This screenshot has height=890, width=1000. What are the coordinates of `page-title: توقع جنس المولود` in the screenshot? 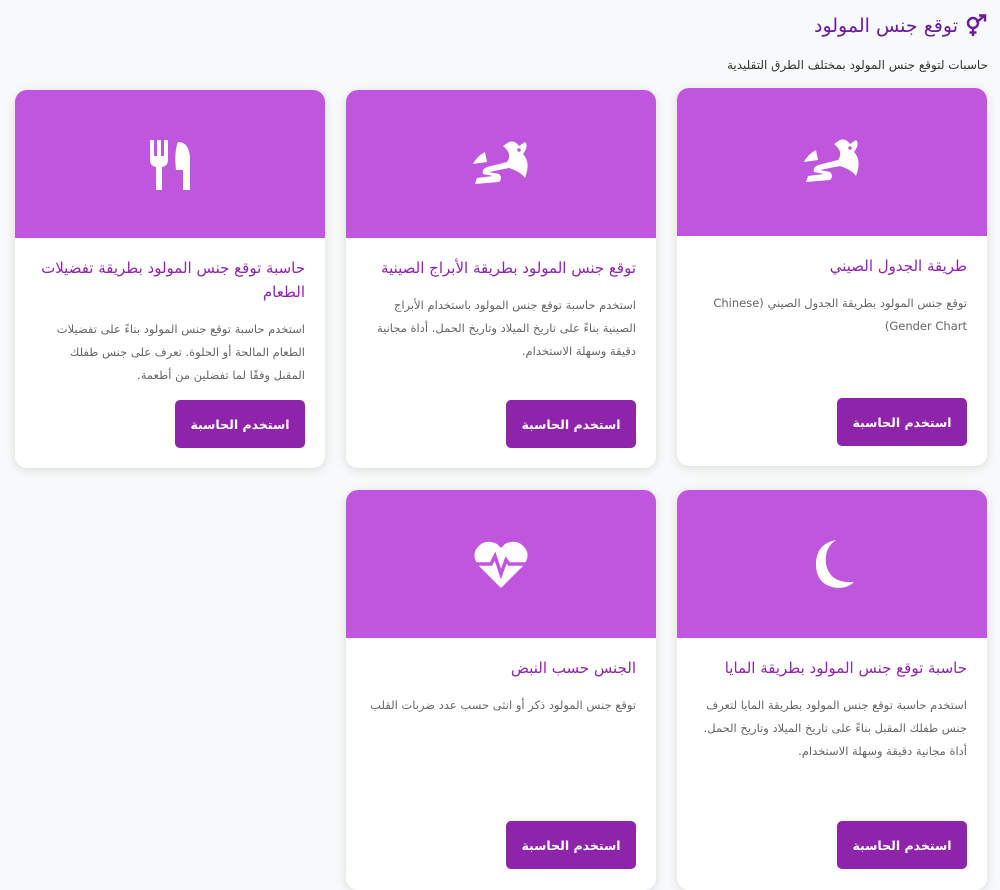 It's located at (901, 26).